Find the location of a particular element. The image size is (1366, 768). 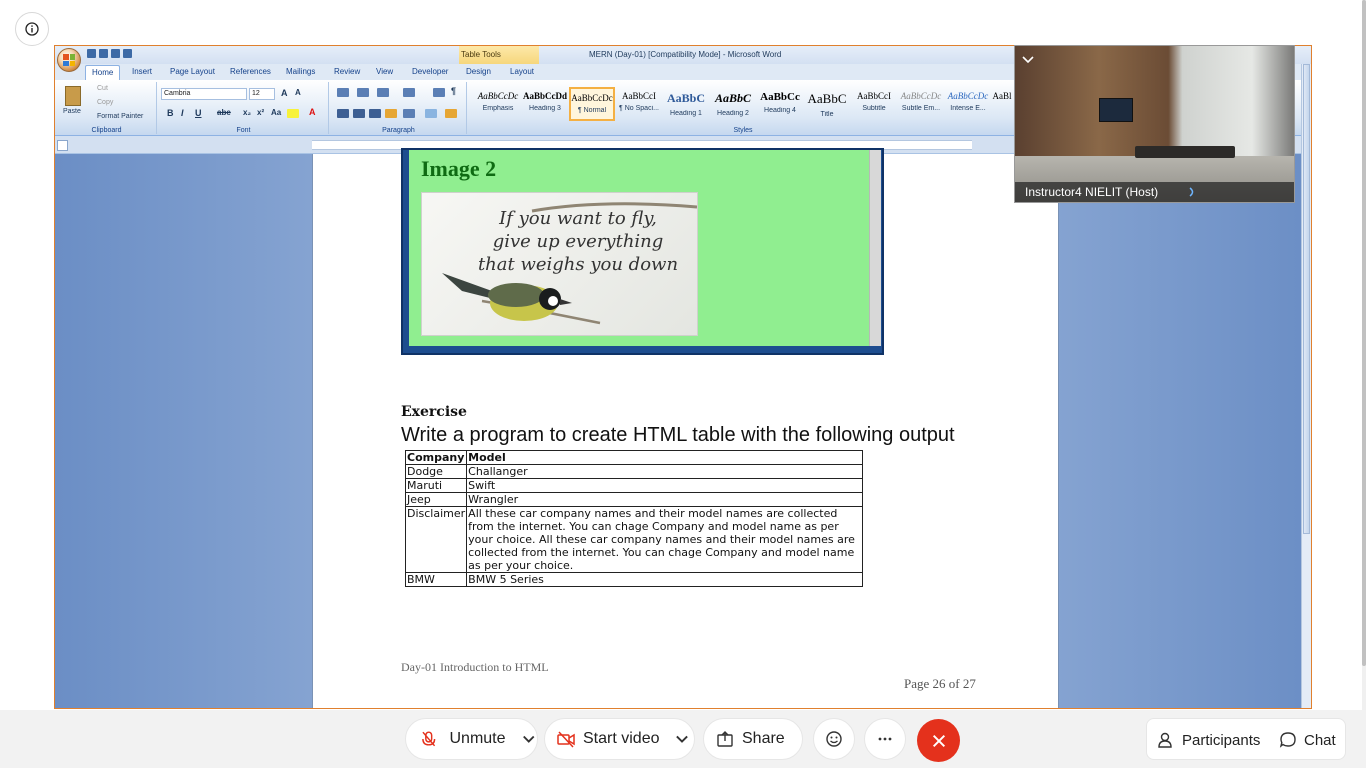

highlight-icon is located at coordinates (293, 113).